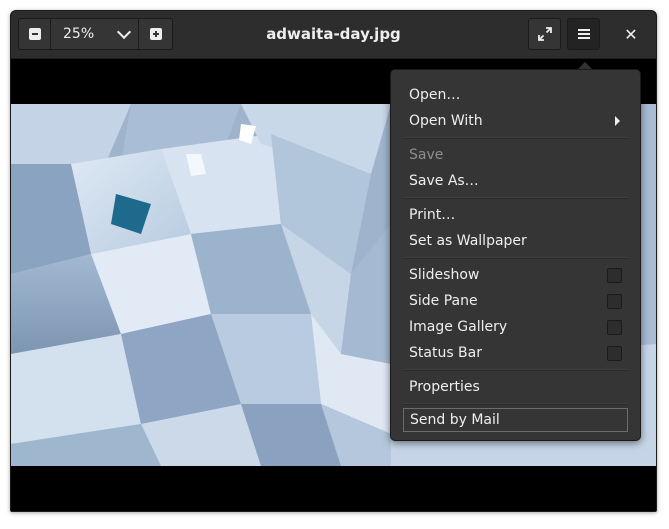 This screenshot has height=529, width=669. What do you see at coordinates (333, 35) in the screenshot?
I see `headerbar: 25% adwaita-day.jpg ✕` at bounding box center [333, 35].